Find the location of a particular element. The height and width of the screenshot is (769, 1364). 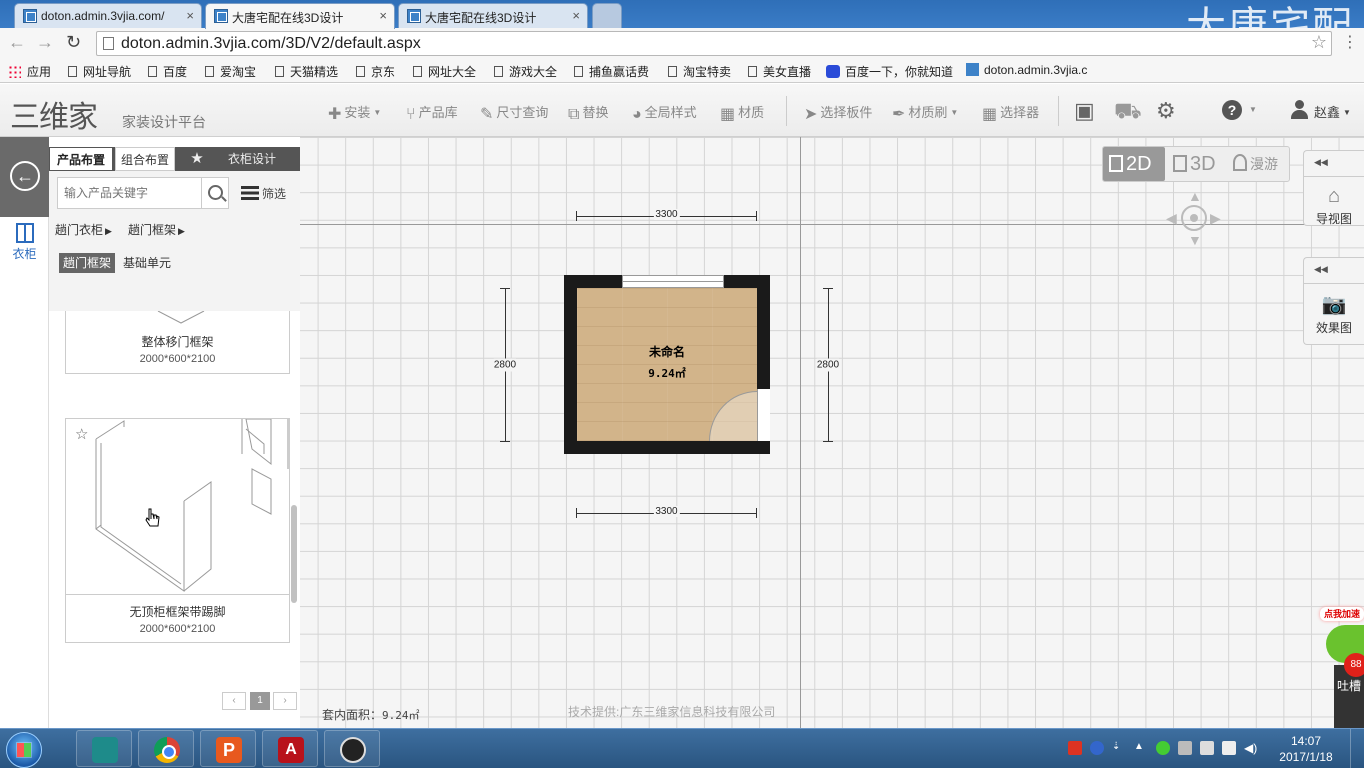

size-query-button: ✎ 尺寸查询 is located at coordinates (514, 113).